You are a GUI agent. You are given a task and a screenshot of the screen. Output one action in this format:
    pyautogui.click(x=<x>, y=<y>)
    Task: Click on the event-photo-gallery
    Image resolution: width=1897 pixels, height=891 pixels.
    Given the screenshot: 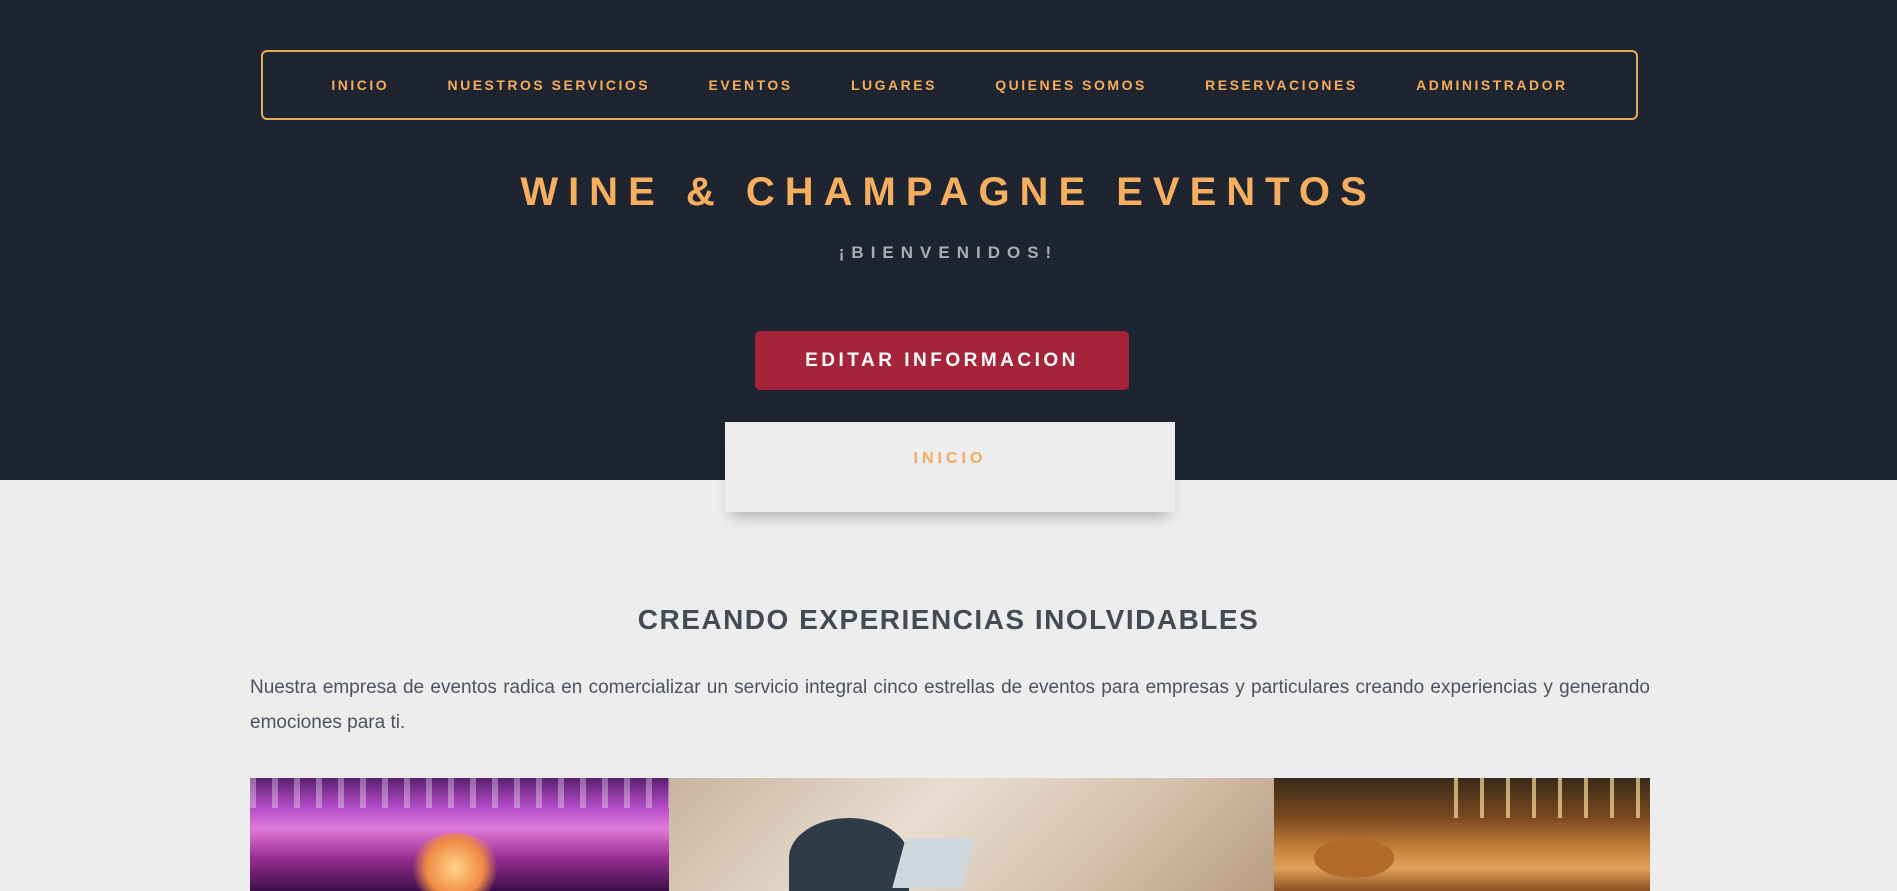 What is the action you would take?
    pyautogui.click(x=950, y=834)
    